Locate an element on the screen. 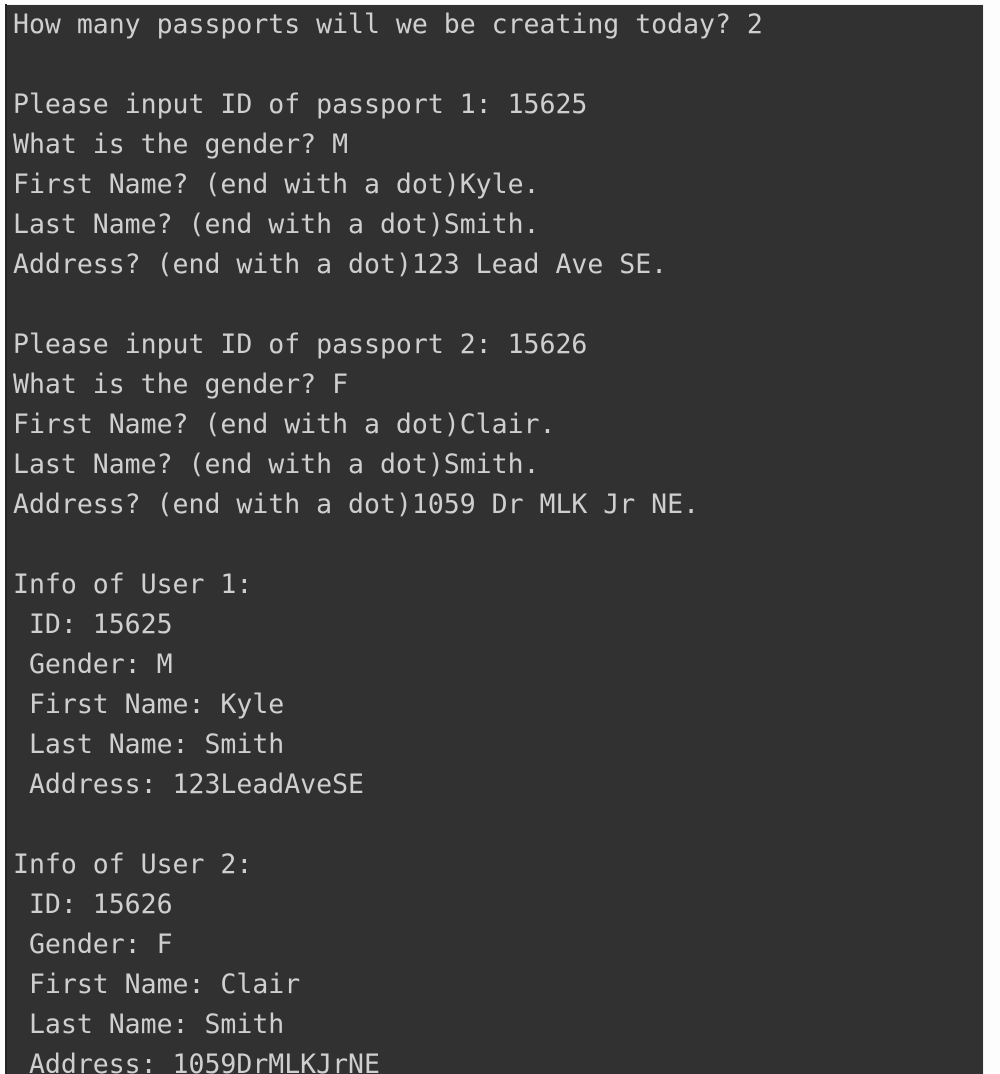 The image size is (1000, 1074). console-line: ID: 15626 is located at coordinates (93, 904).